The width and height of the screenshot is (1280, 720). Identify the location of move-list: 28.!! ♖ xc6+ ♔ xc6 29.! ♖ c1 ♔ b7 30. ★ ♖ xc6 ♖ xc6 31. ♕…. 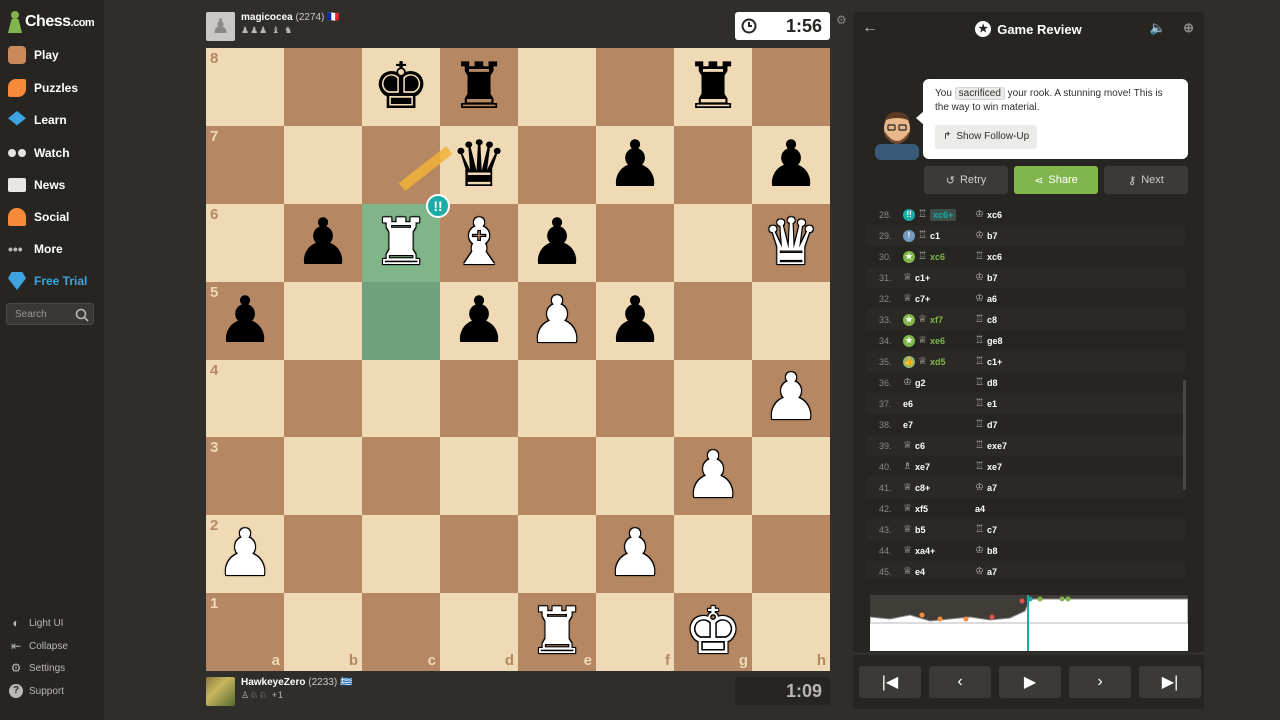
(1026, 391).